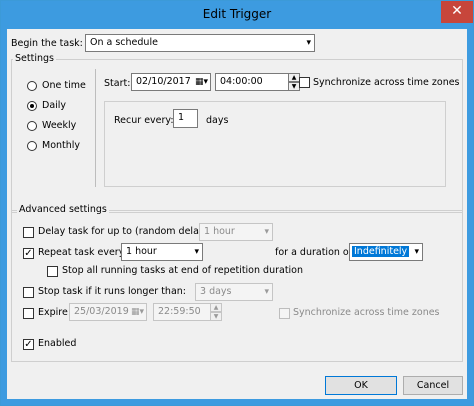 The width and height of the screenshot is (474, 406). I want to click on radio-weekly-label: Weekly, so click(59, 125).